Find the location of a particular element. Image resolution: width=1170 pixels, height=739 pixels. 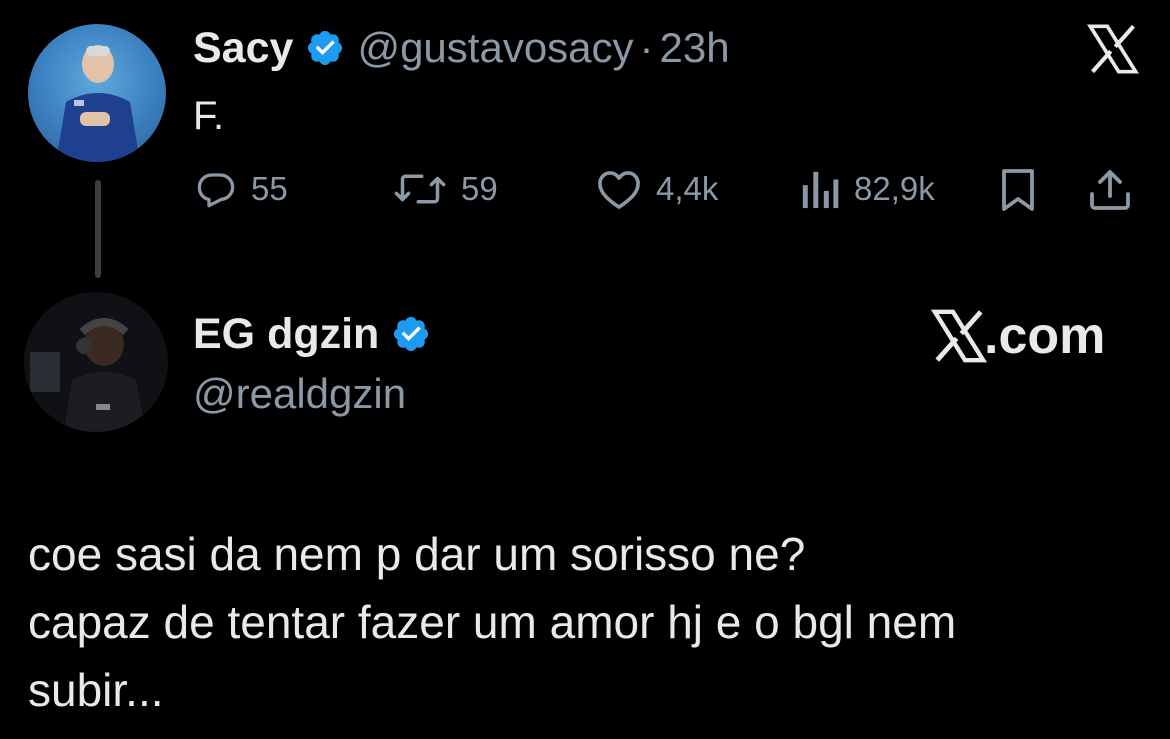

share-button is located at coordinates (1110, 192).